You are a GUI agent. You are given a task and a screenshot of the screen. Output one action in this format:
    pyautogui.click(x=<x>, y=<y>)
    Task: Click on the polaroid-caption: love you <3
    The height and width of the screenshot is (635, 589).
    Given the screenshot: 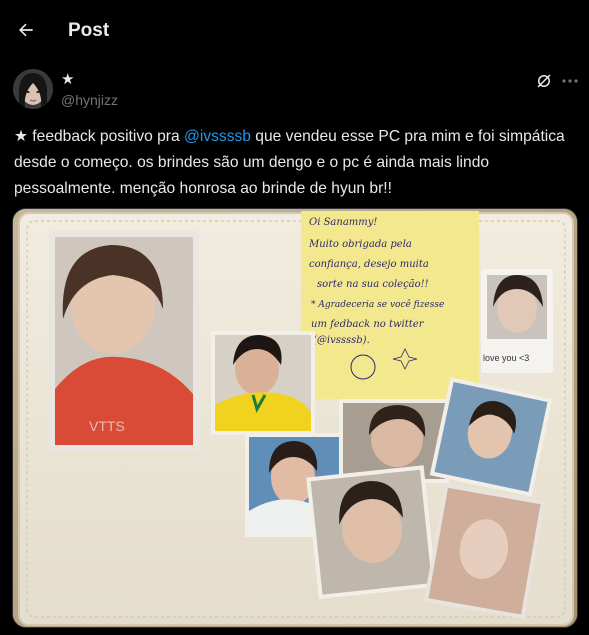 What is the action you would take?
    pyautogui.click(x=506, y=358)
    